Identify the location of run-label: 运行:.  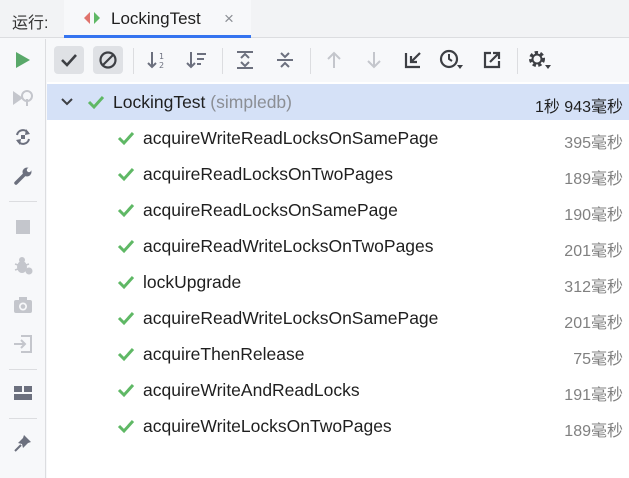
(30, 23).